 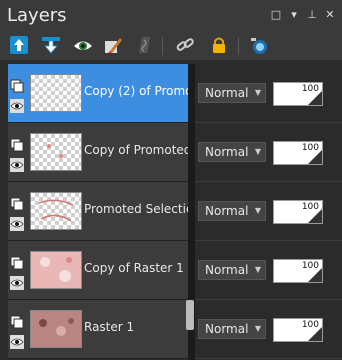 I want to click on restore-button: □, so click(x=276, y=14).